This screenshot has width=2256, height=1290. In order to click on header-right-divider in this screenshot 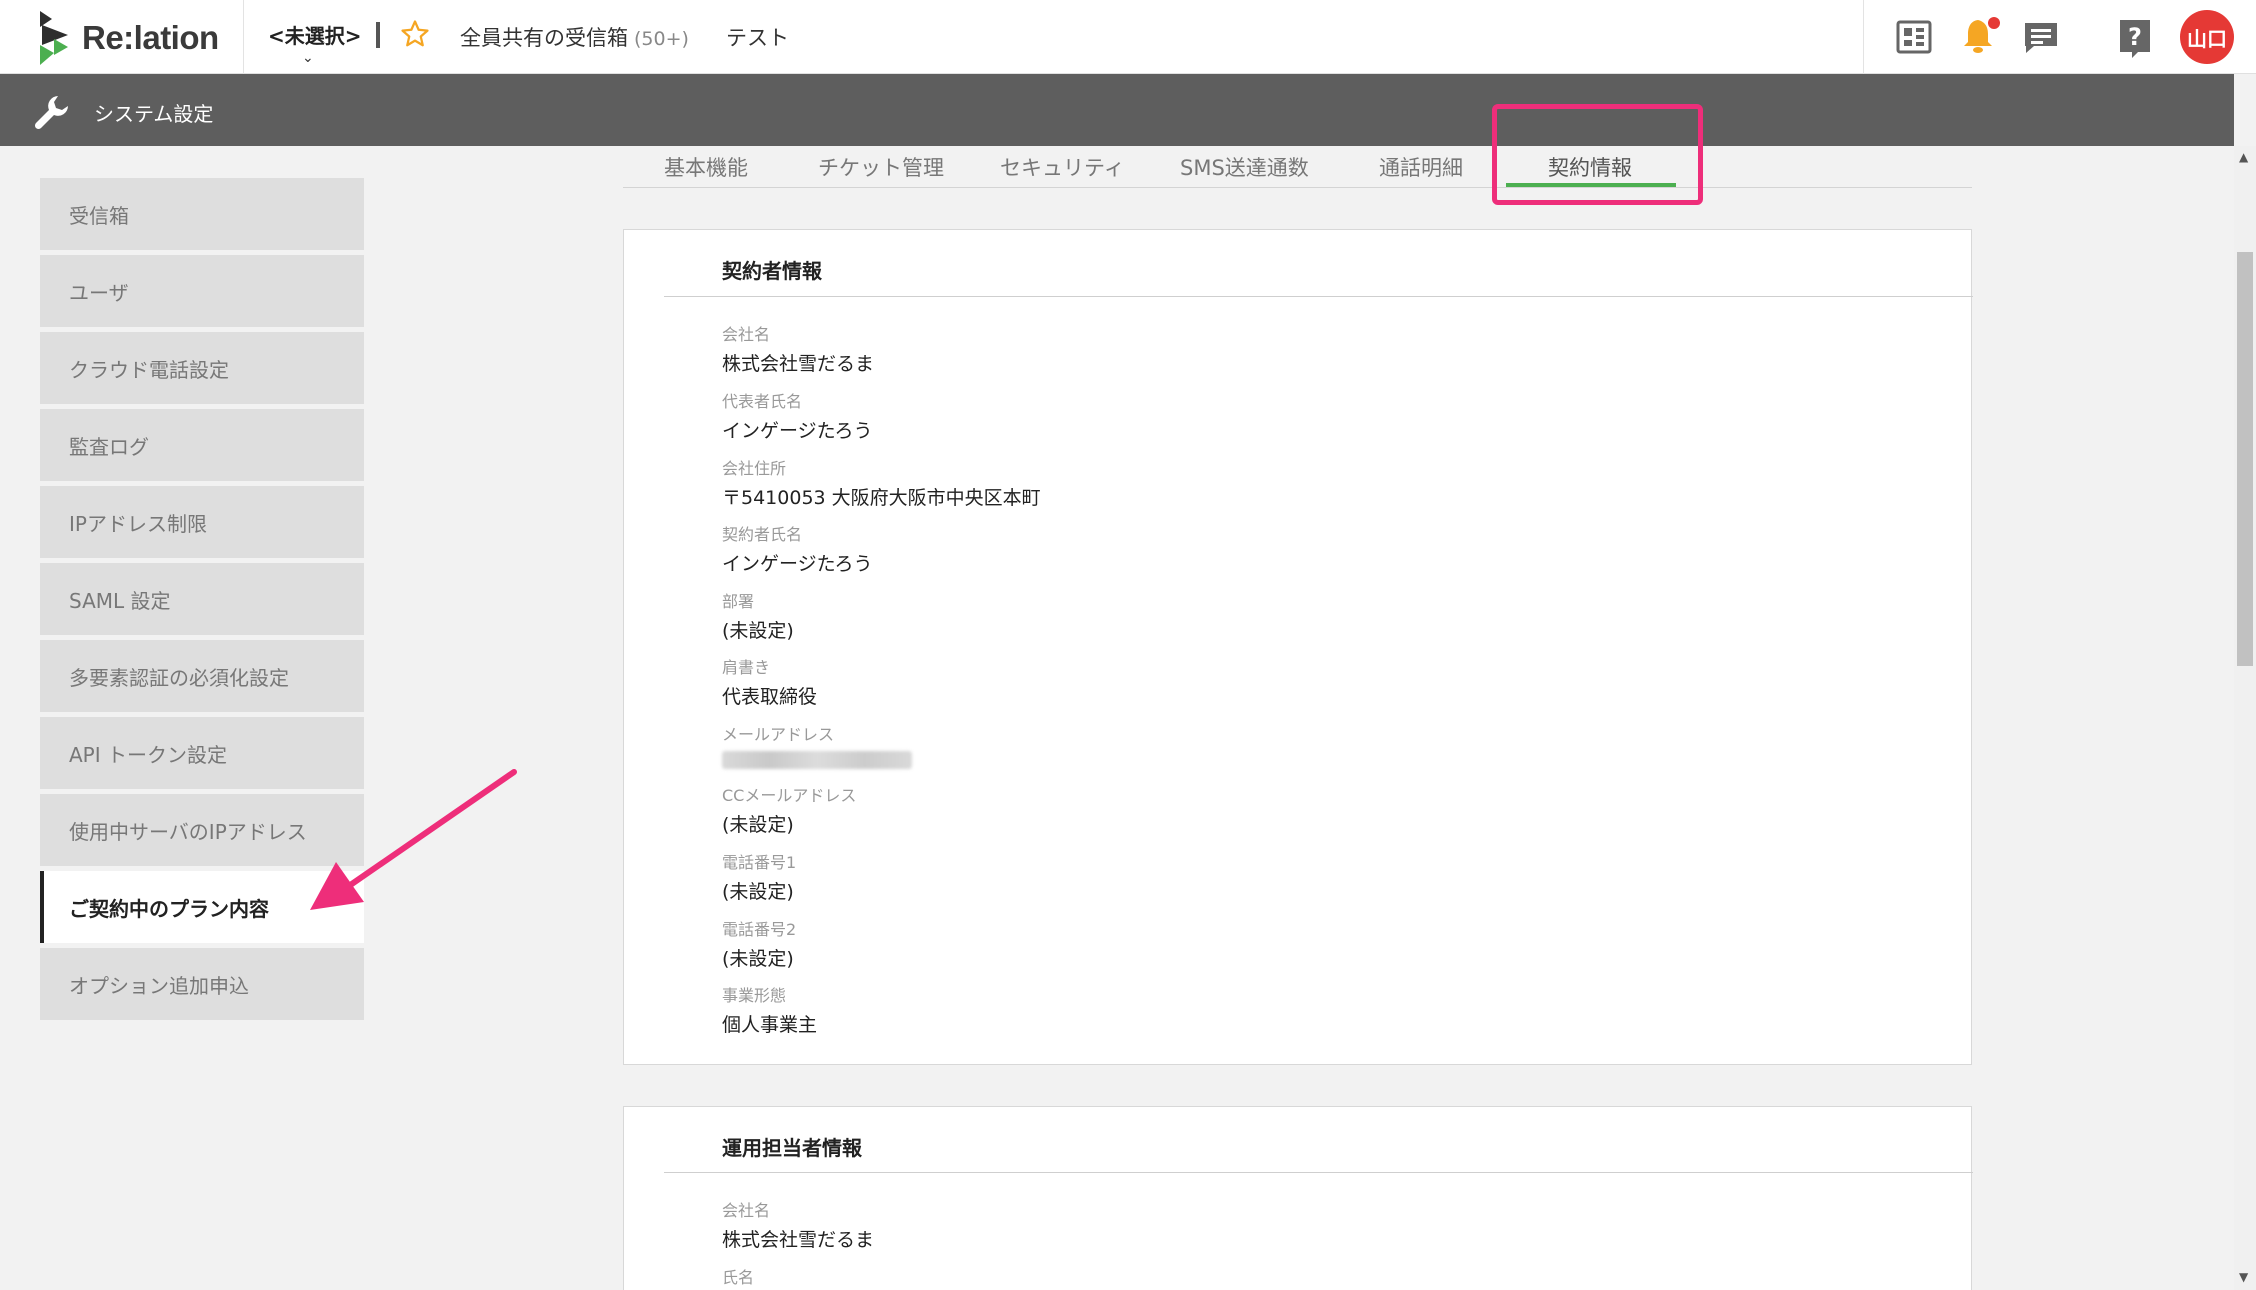, I will do `click(1863, 37)`.